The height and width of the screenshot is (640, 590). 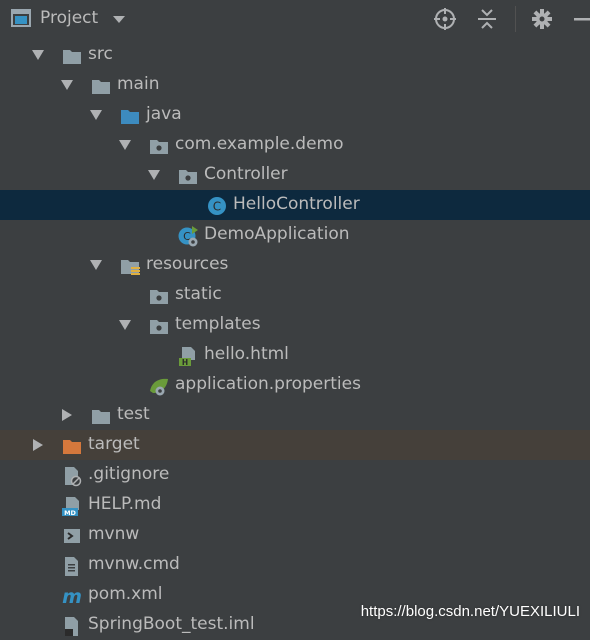 I want to click on spring-boot-app-icon: C, so click(x=188, y=236).